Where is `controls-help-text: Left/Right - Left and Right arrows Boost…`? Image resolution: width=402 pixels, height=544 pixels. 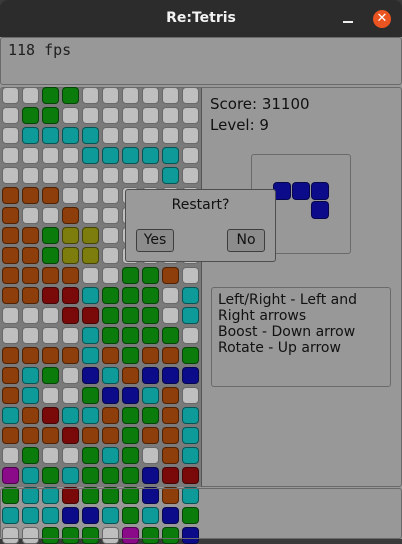
controls-help-text: Left/Right - Left and Right arrows Boost… is located at coordinates (287, 324).